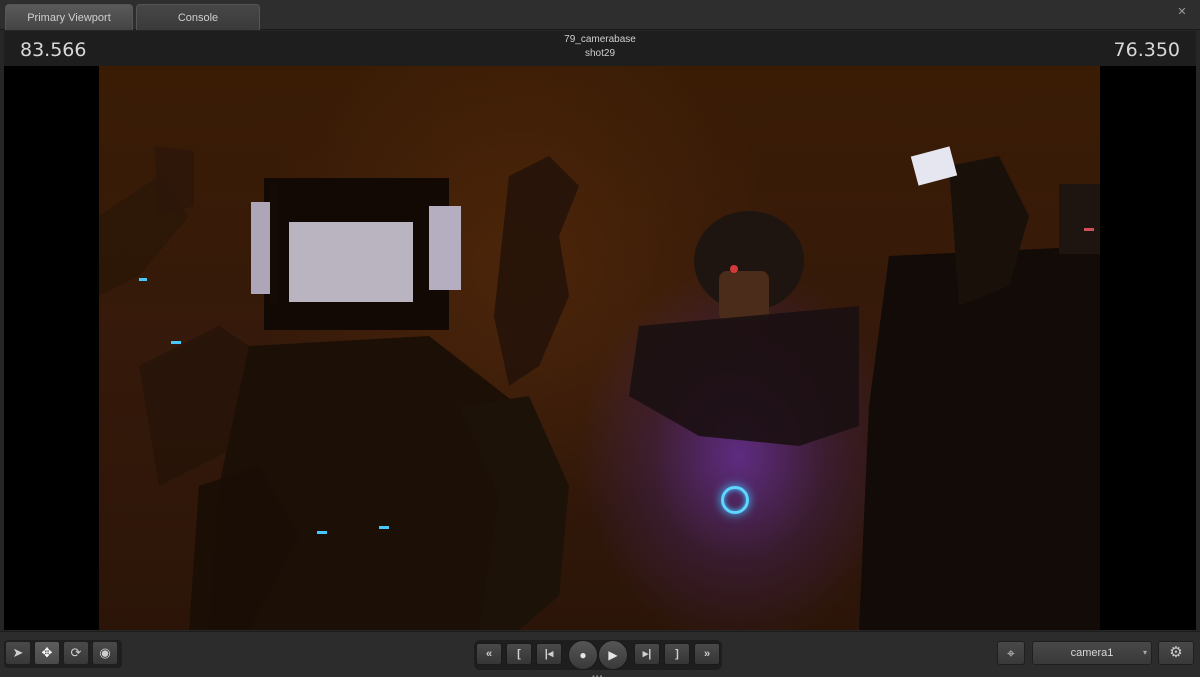  I want to click on bracket-left-icon: [, so click(519, 654).